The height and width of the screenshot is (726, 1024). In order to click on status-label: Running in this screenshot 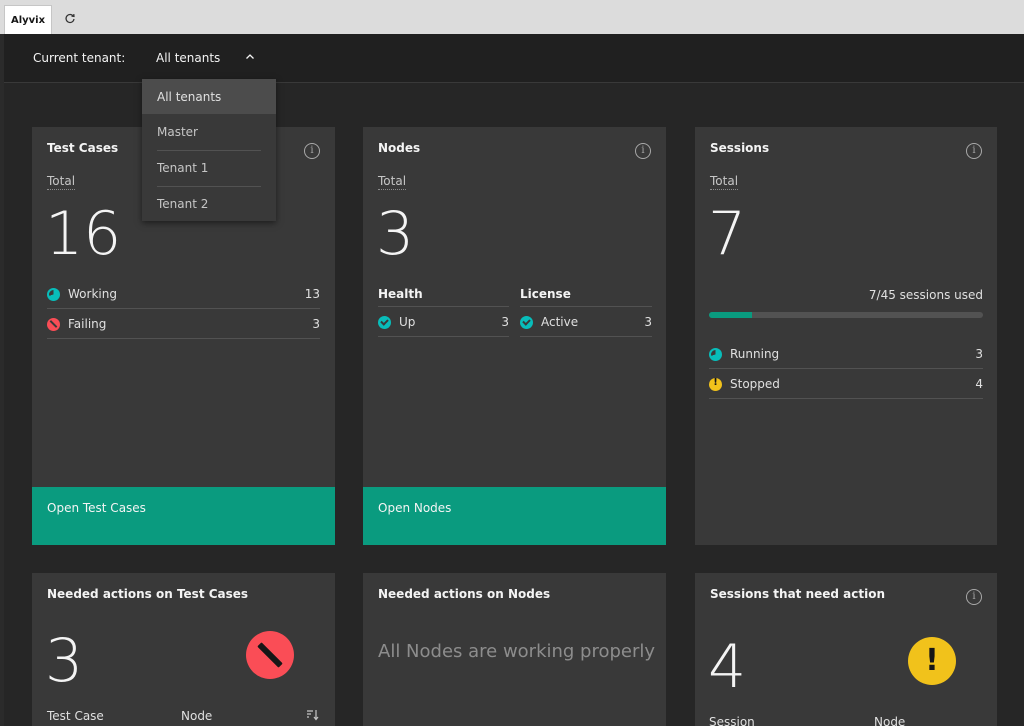, I will do `click(755, 354)`.